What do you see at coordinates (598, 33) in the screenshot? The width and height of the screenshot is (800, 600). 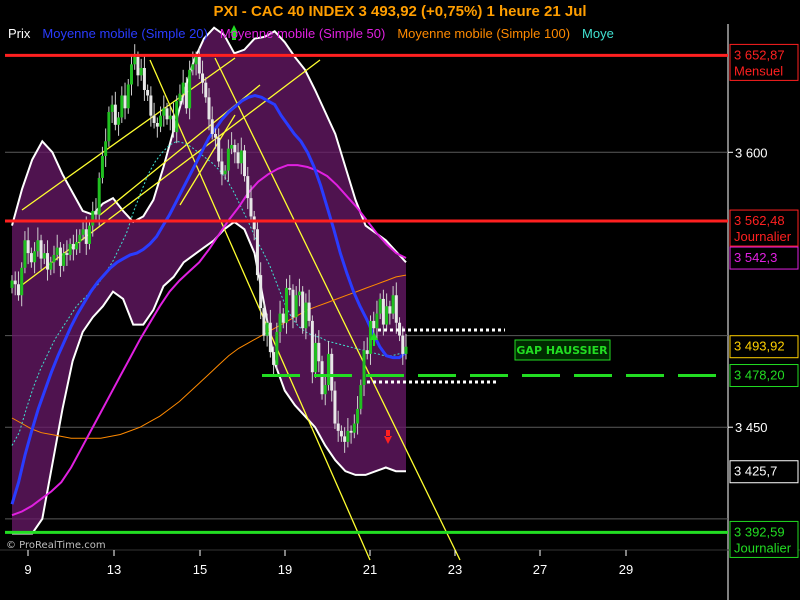 I see `legend-item: Moye` at bounding box center [598, 33].